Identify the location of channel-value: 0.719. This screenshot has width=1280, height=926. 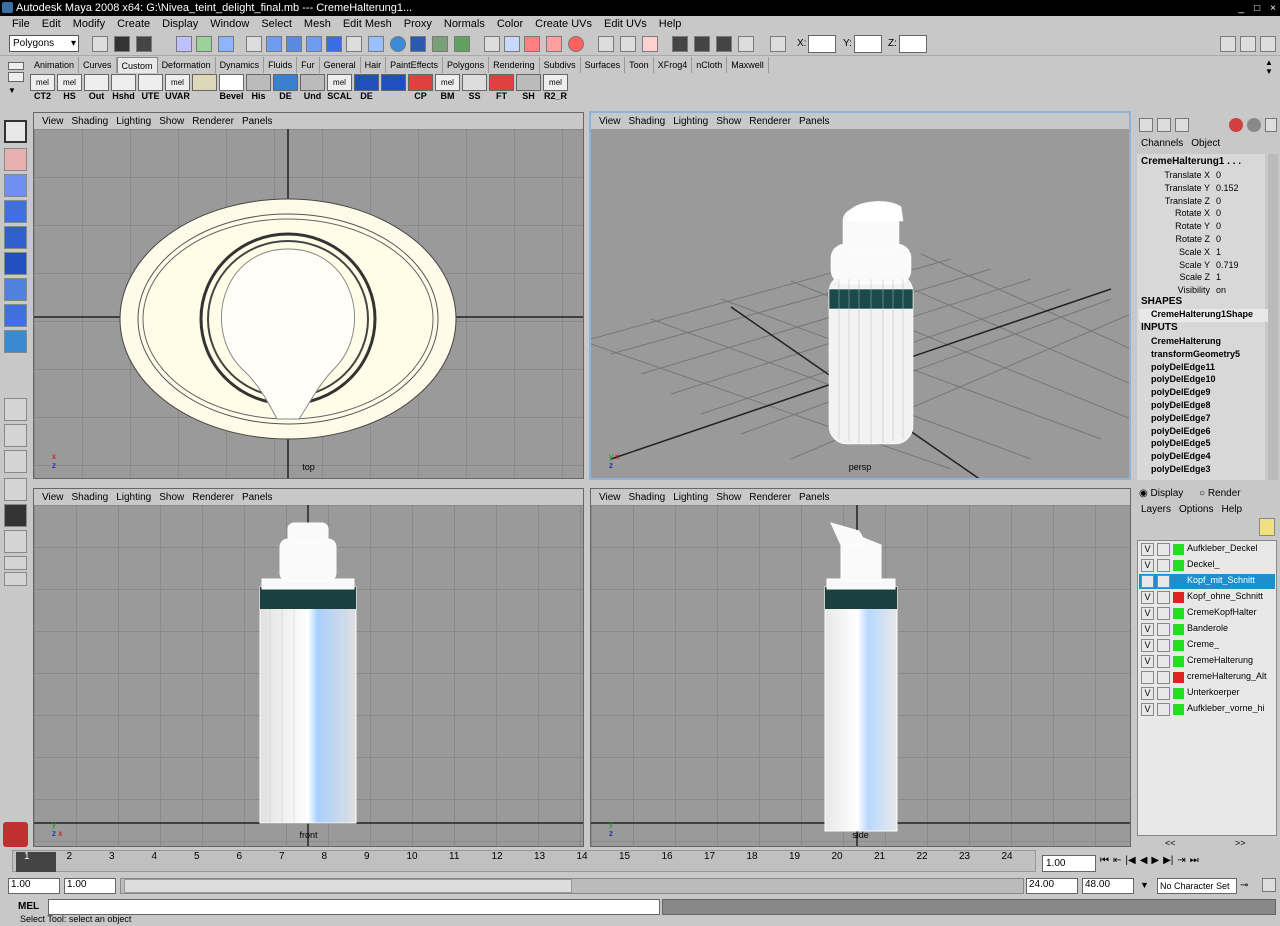
(1227, 265).